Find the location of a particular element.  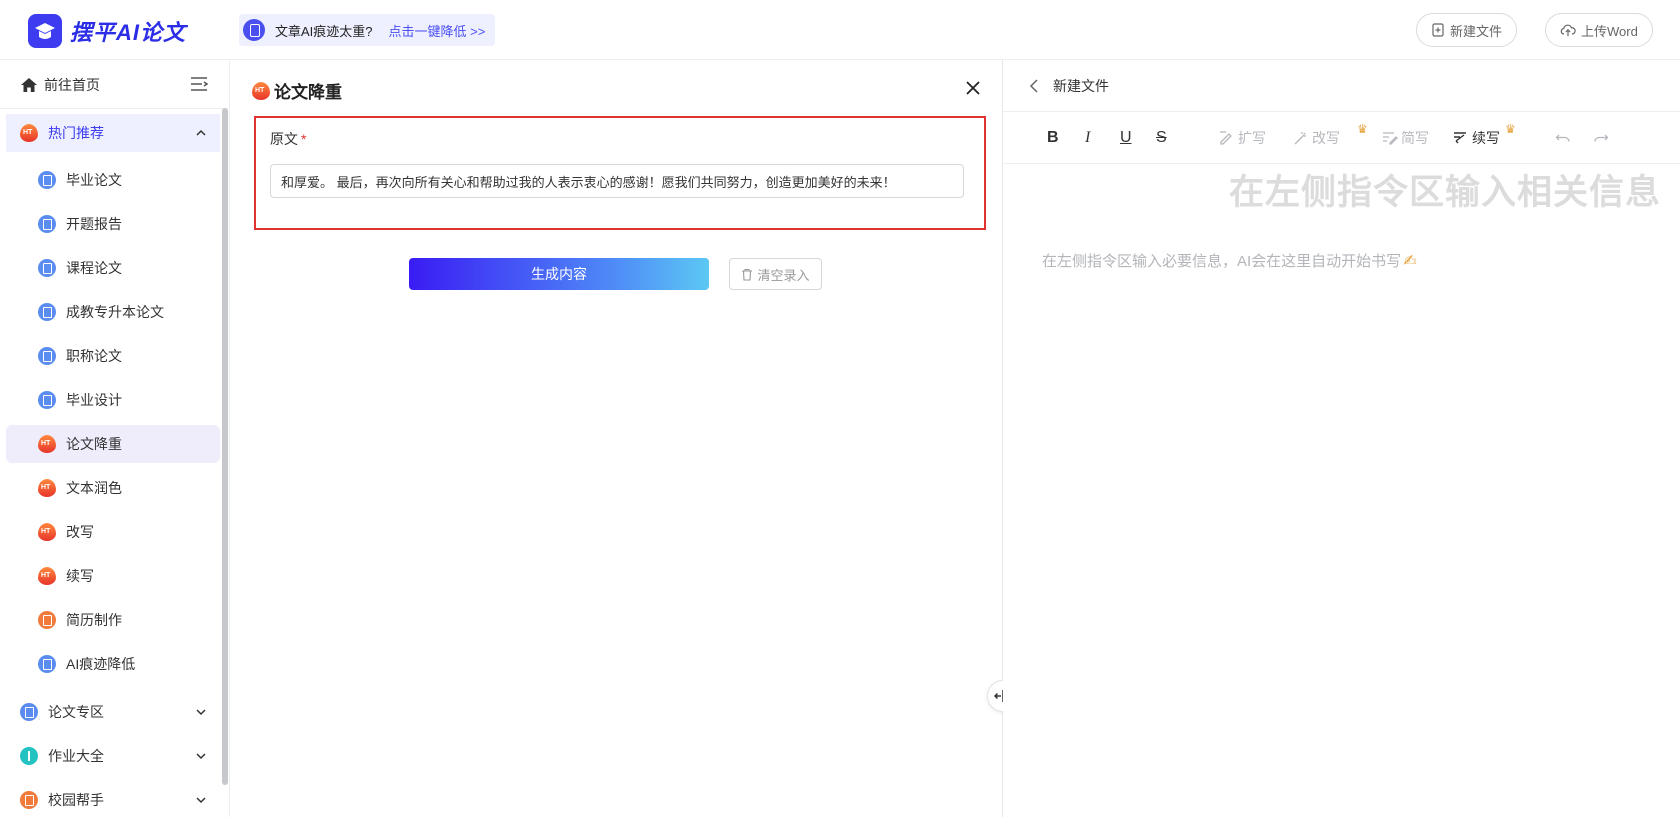

expand-button: 扩写 is located at coordinates (1242, 138).